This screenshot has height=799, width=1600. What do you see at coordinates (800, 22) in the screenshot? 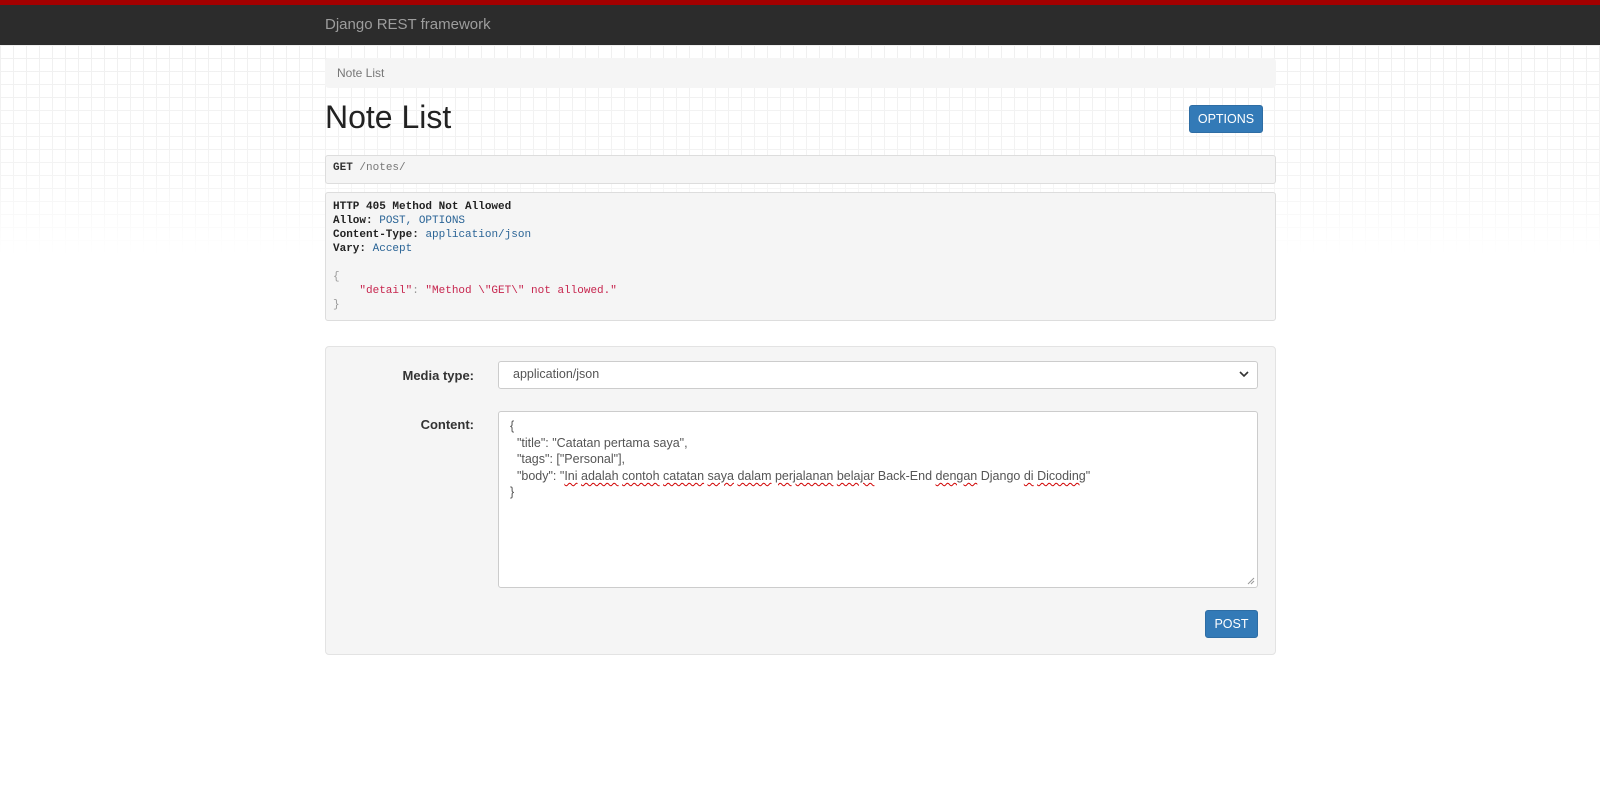
I see `navbar: Django REST framework` at bounding box center [800, 22].